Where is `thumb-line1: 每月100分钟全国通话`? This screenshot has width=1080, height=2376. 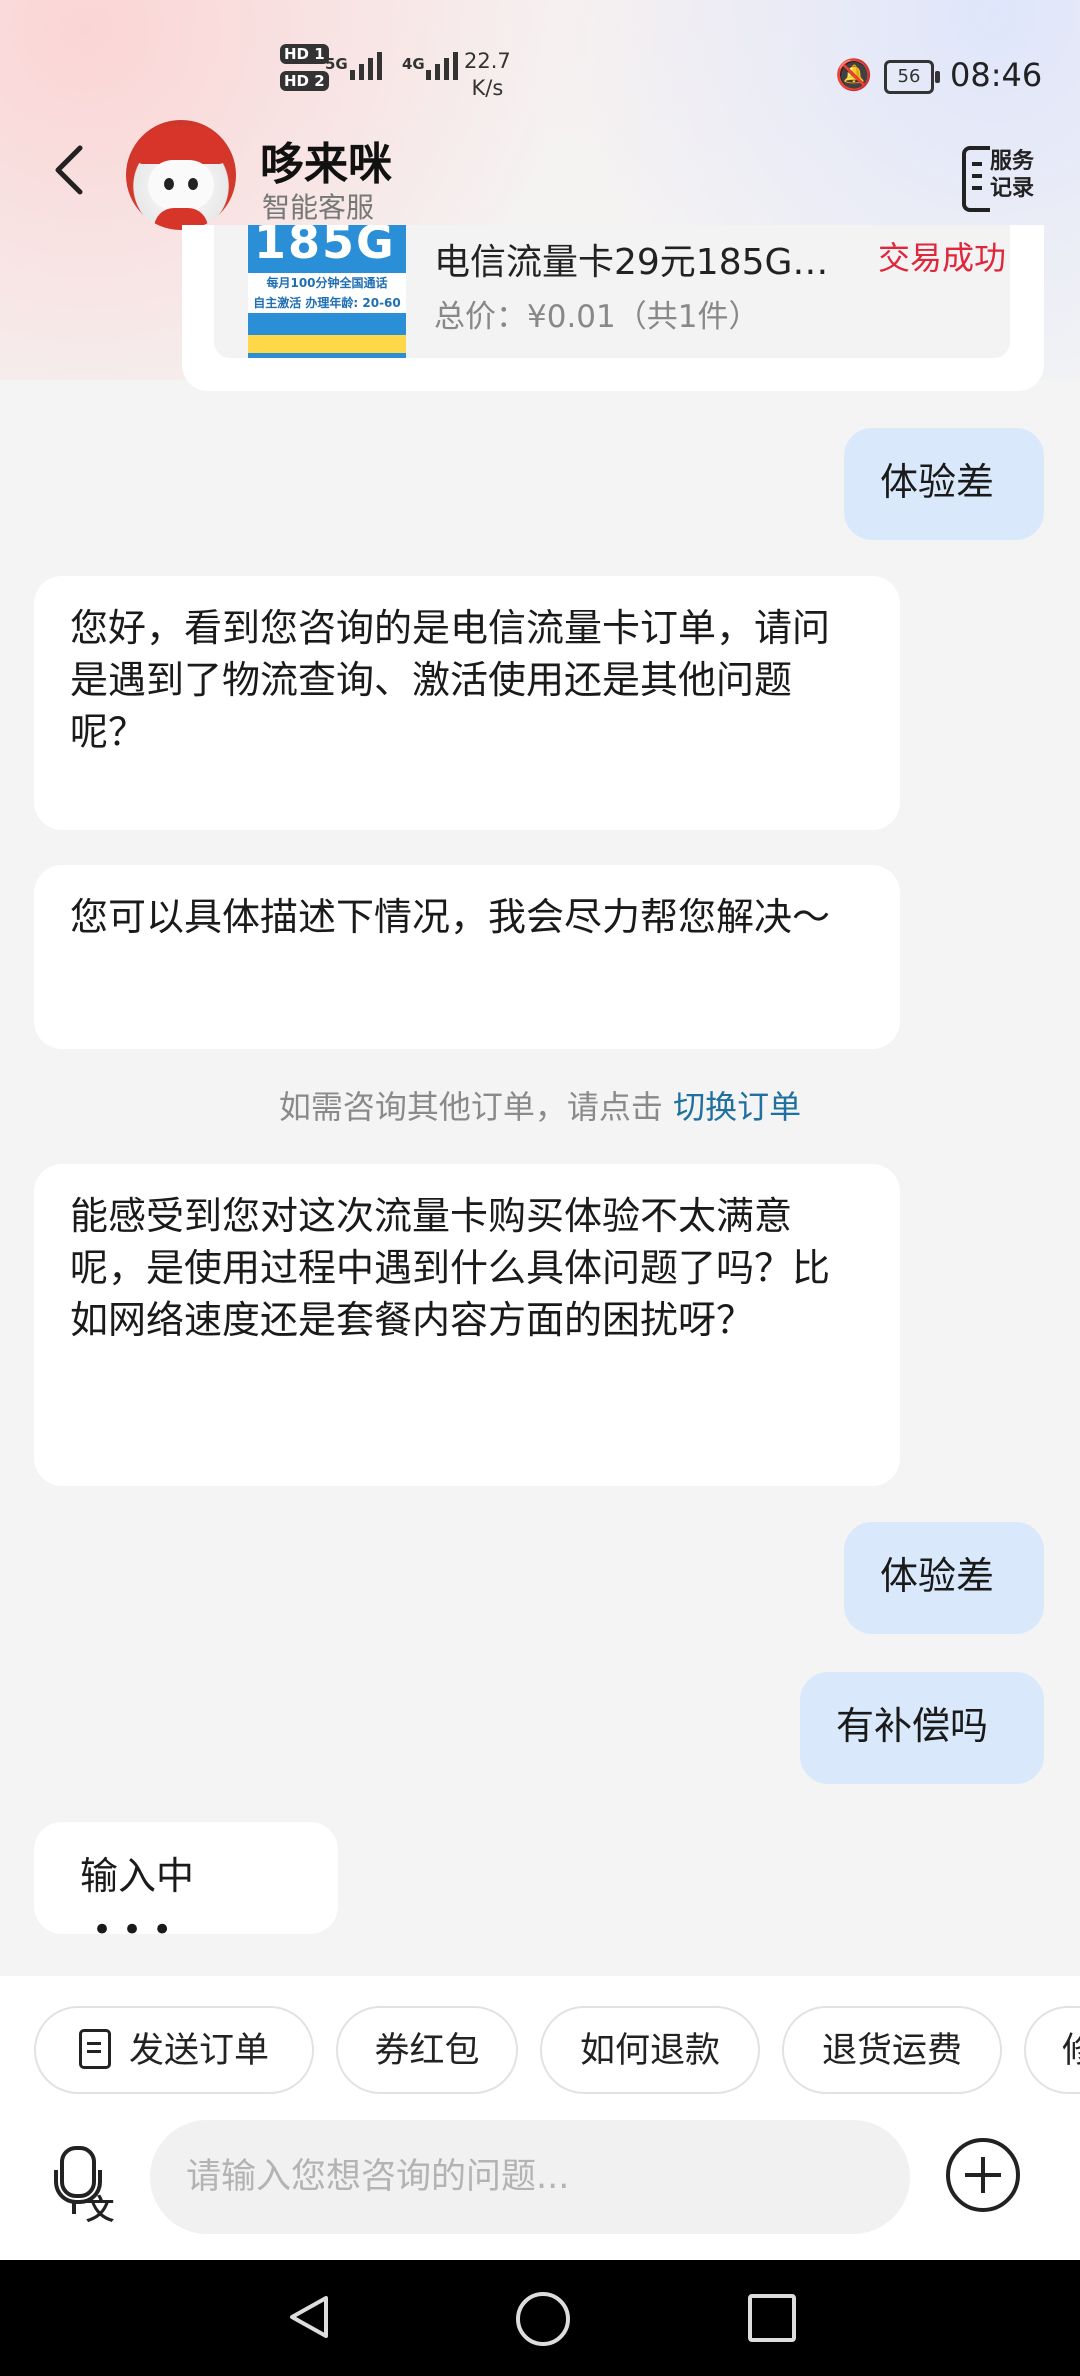
thumb-line1: 每月100分钟全国通话 is located at coordinates (327, 283).